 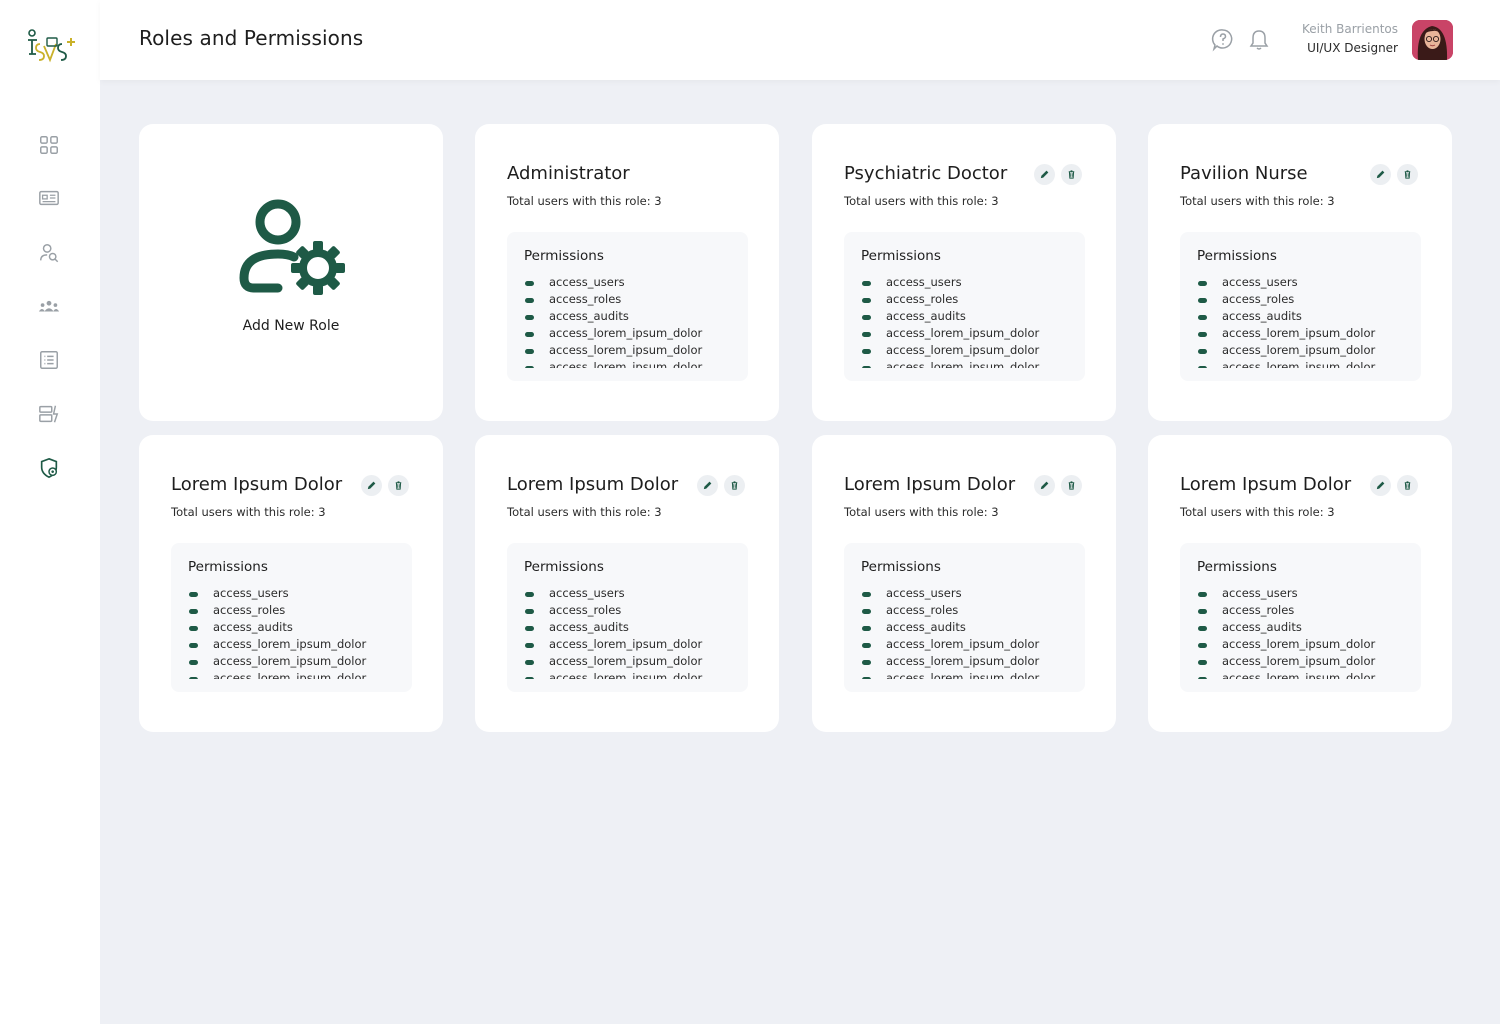 What do you see at coordinates (1350, 29) in the screenshot?
I see `user-name: Keith Barrientos` at bounding box center [1350, 29].